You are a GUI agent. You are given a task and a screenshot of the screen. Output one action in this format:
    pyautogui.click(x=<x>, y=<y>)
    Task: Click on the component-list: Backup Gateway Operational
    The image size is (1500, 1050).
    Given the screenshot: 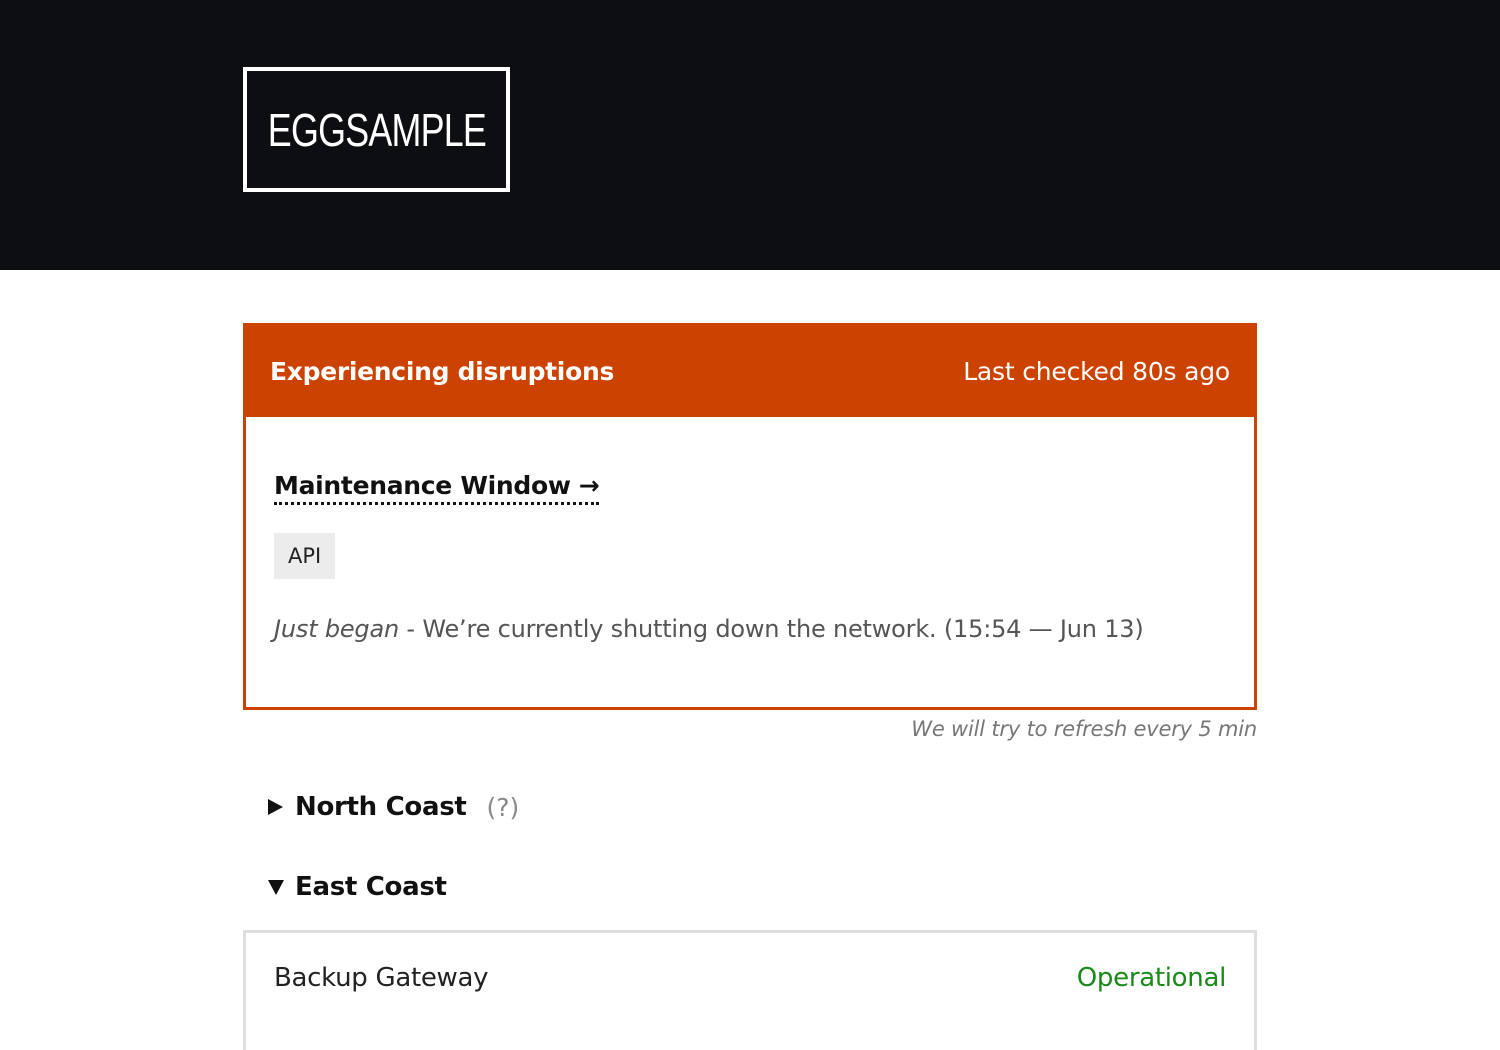 What is the action you would take?
    pyautogui.click(x=750, y=990)
    